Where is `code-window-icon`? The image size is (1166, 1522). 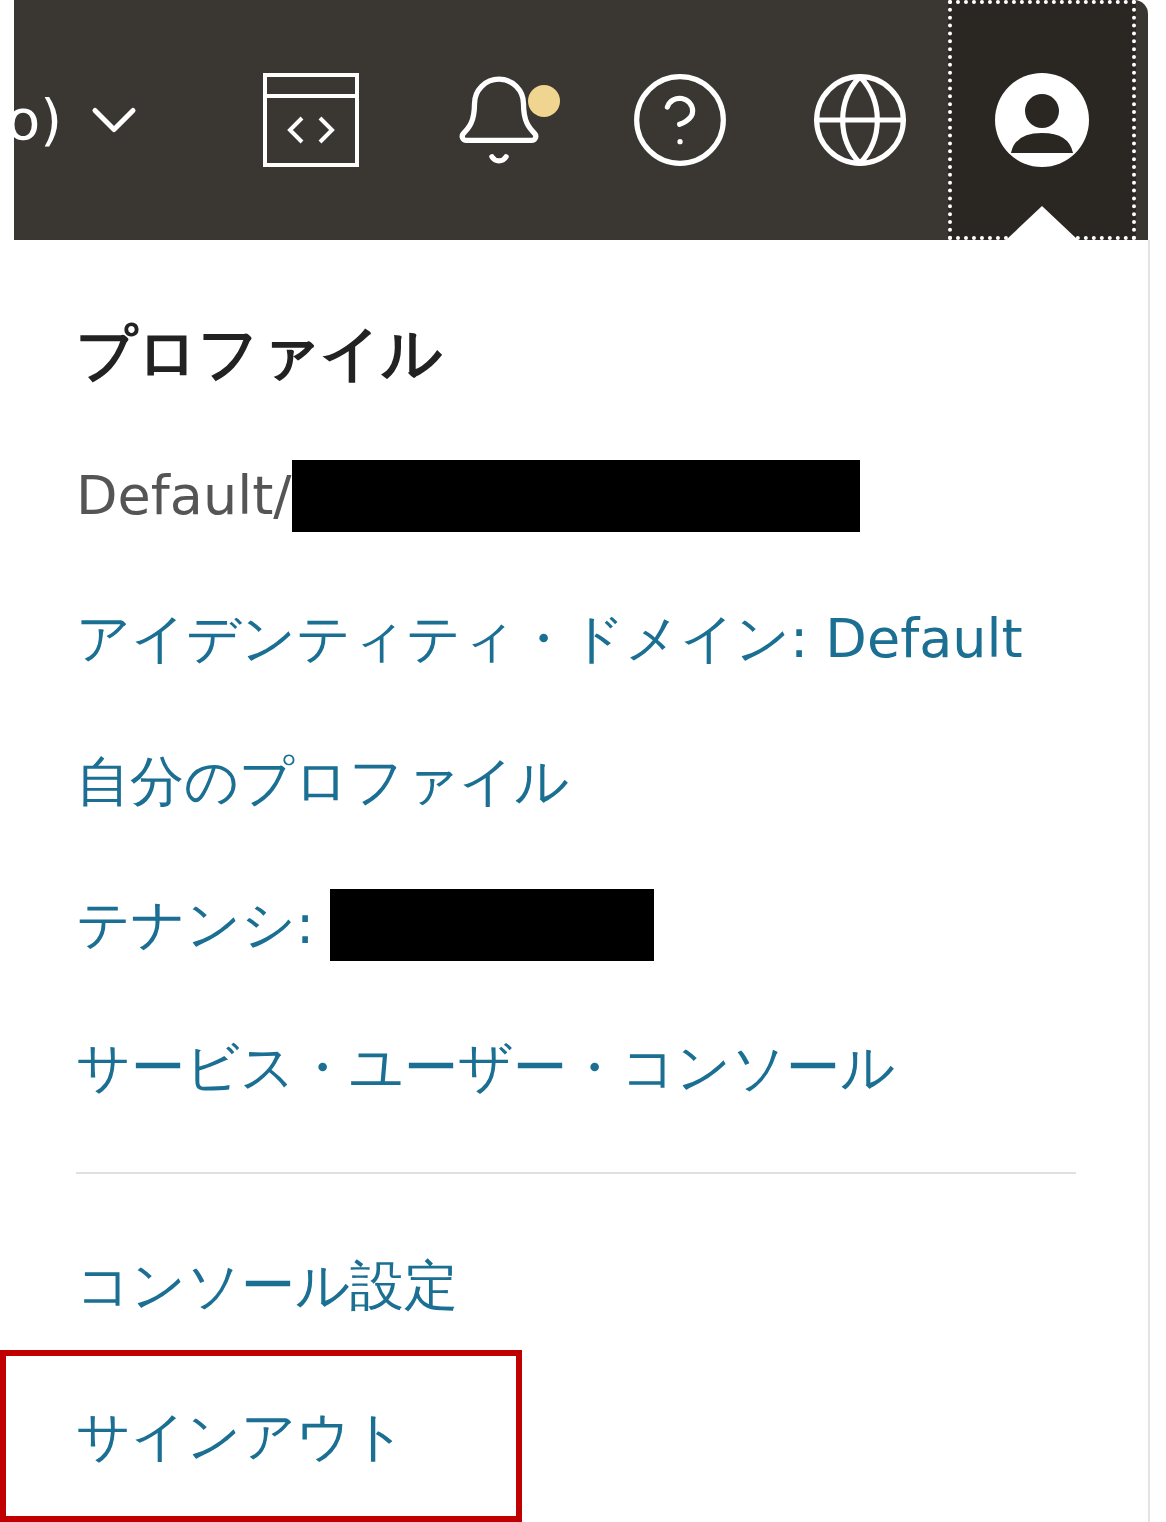
code-window-icon is located at coordinates (311, 120).